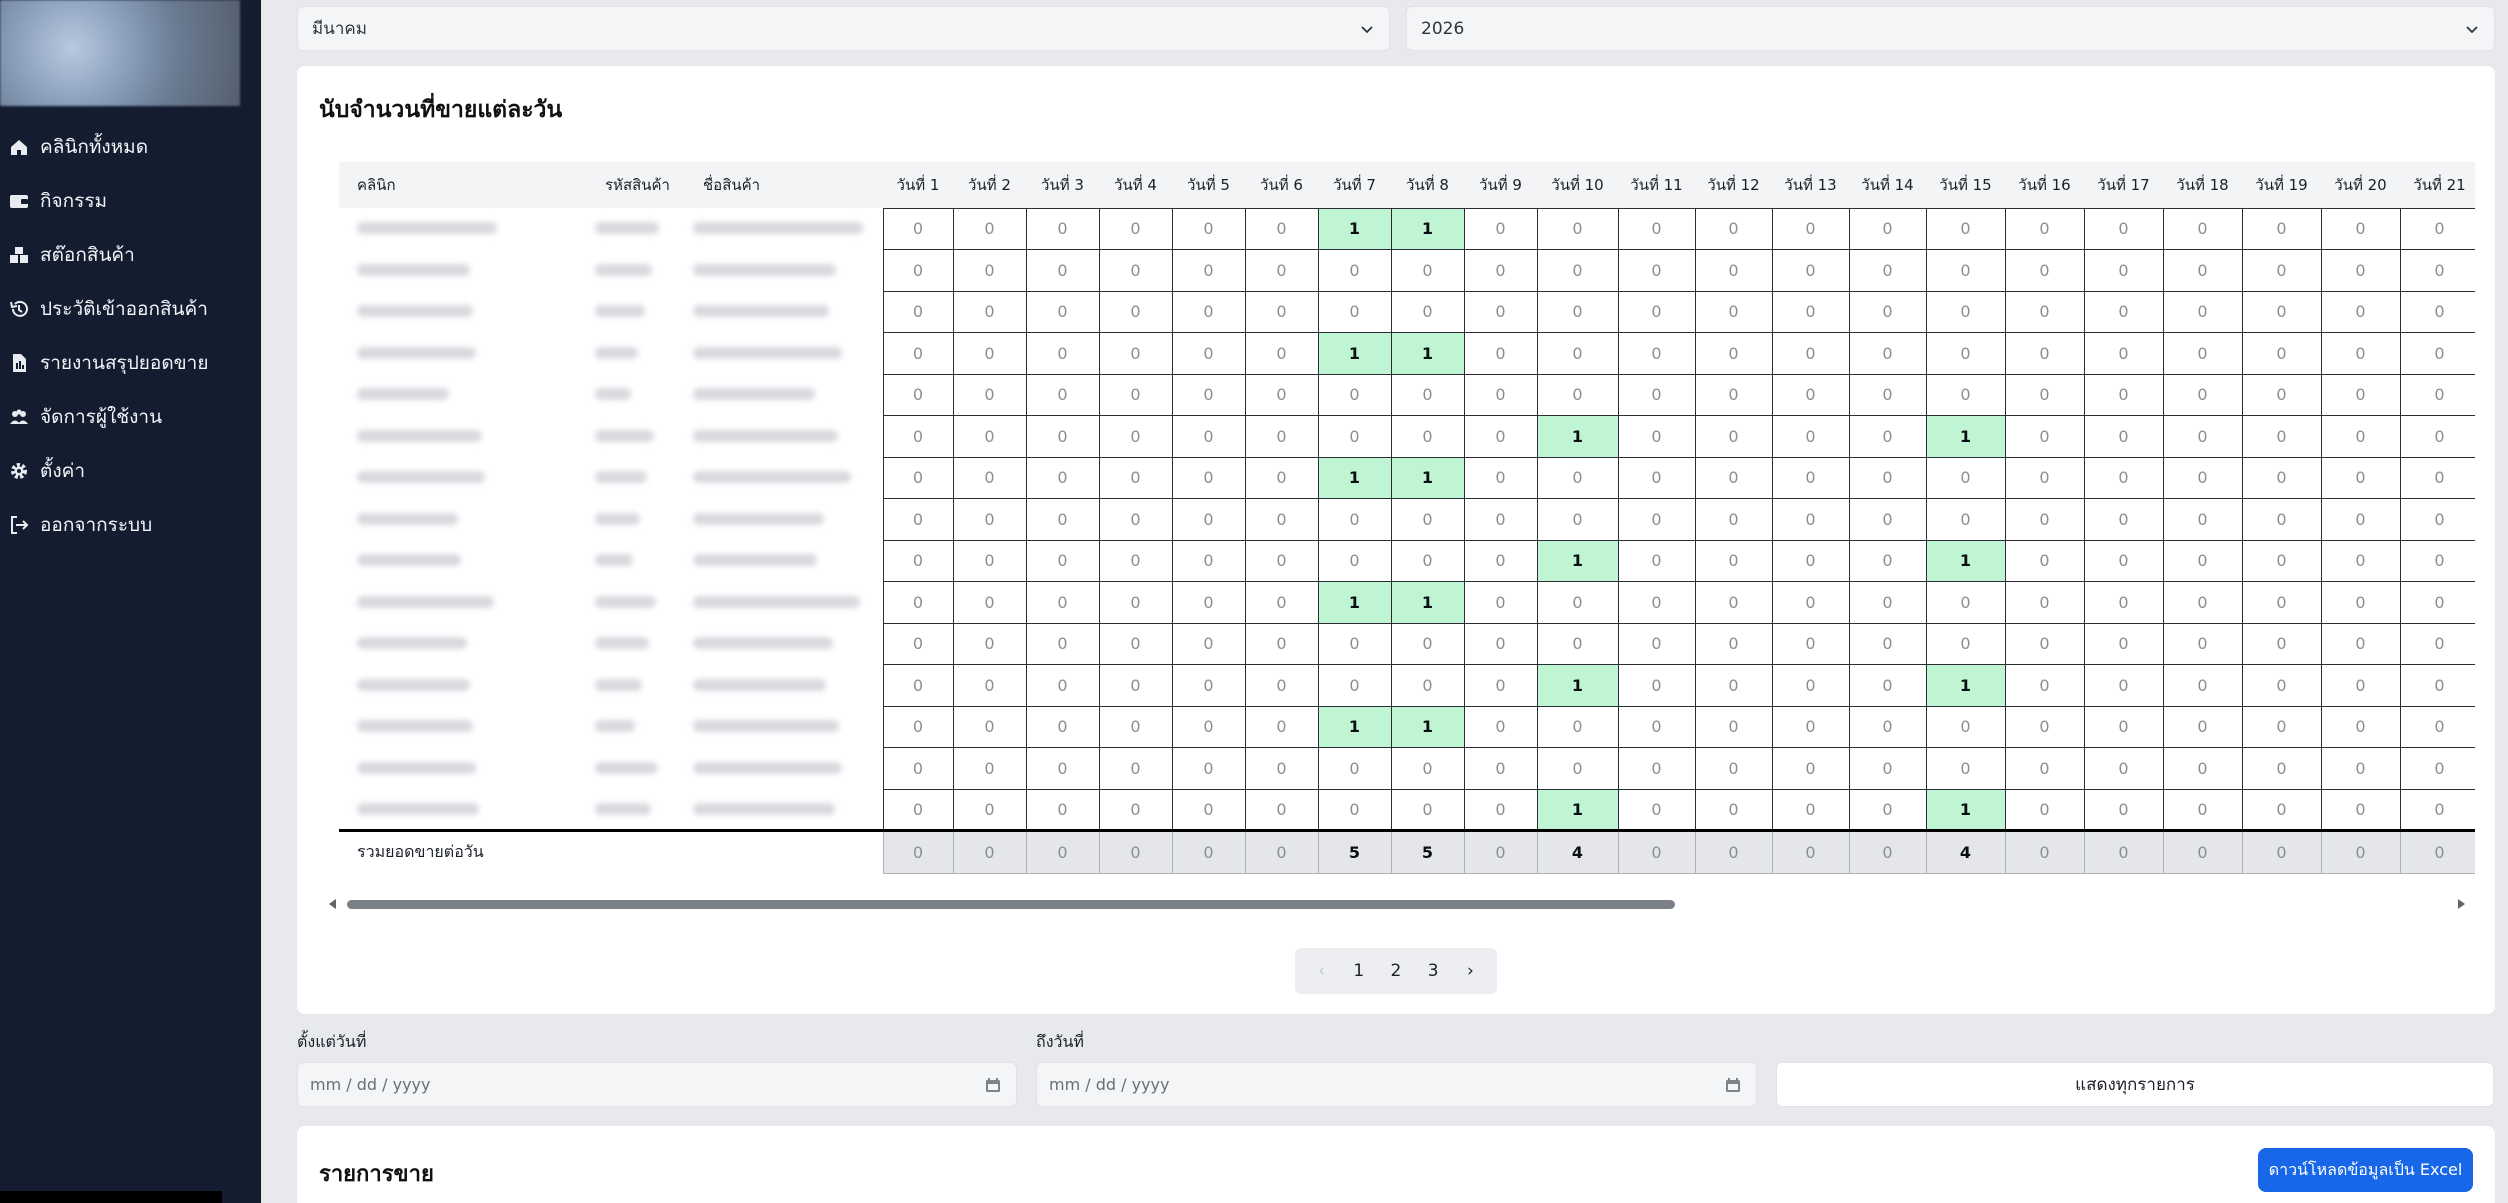 The width and height of the screenshot is (2508, 1203). I want to click on month-select-value: มีนาคม, so click(339, 29).